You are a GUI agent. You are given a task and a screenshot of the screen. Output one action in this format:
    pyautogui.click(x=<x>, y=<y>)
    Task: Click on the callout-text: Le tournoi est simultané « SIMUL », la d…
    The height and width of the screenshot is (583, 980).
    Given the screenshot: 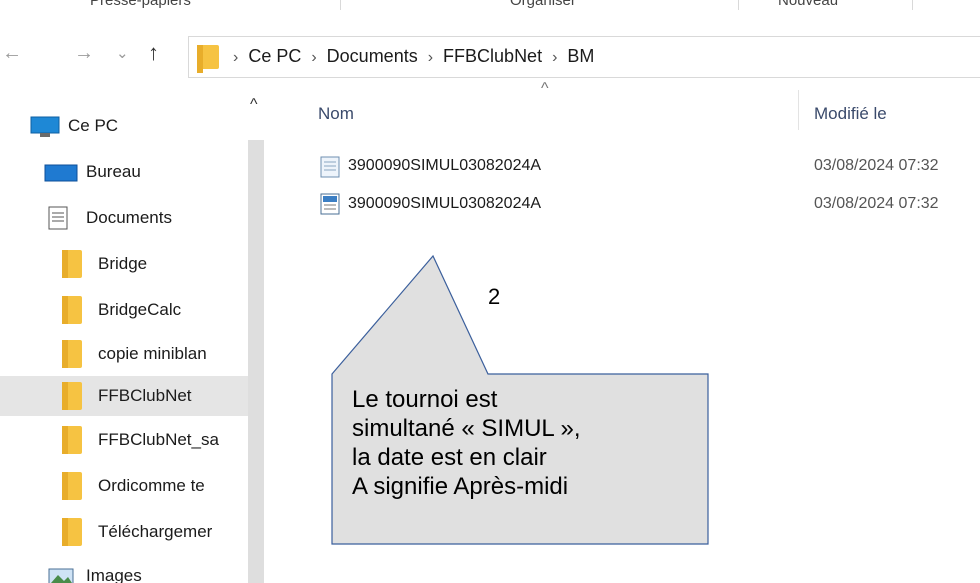 What is the action you would take?
    pyautogui.click(x=522, y=443)
    